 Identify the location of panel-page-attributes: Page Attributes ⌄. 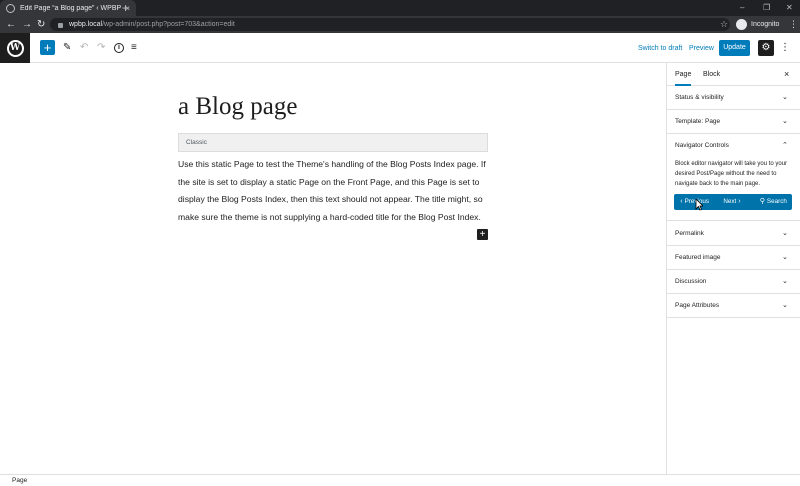
(733, 306).